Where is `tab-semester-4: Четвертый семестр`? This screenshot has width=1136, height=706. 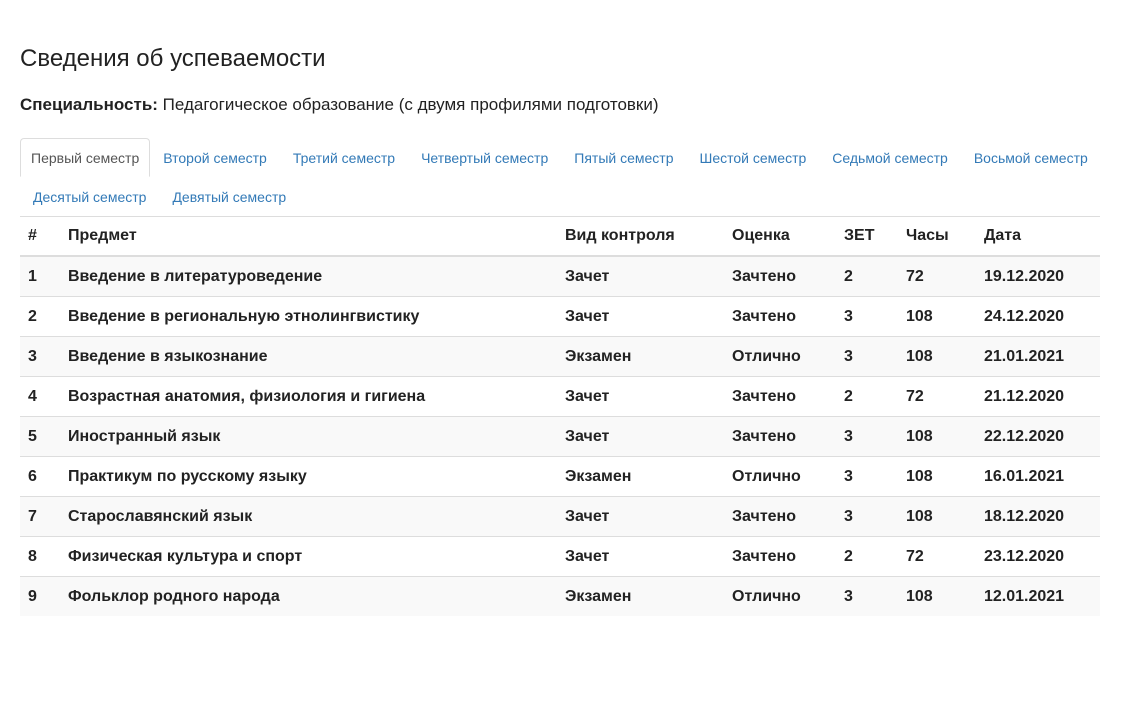
tab-semester-4: Четвертый семестр is located at coordinates (484, 157).